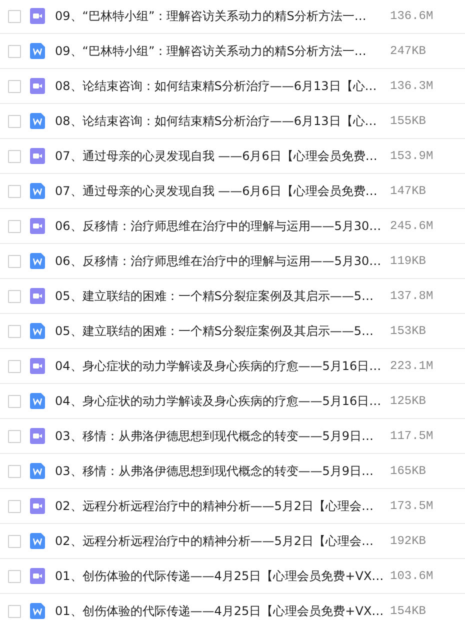 Image resolution: width=465 pixels, height=626 pixels. Describe the element at coordinates (412, 156) in the screenshot. I see `file-size: 153.9M` at that location.